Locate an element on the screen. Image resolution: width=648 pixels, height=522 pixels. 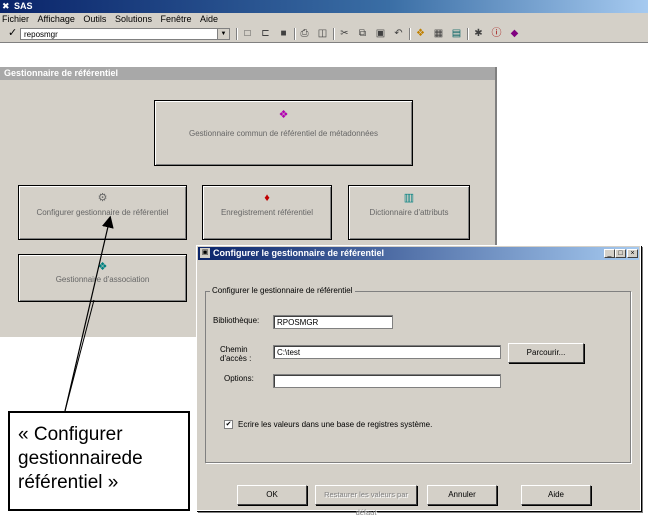
arrow-line-secondary is located at coordinates (79, 355).